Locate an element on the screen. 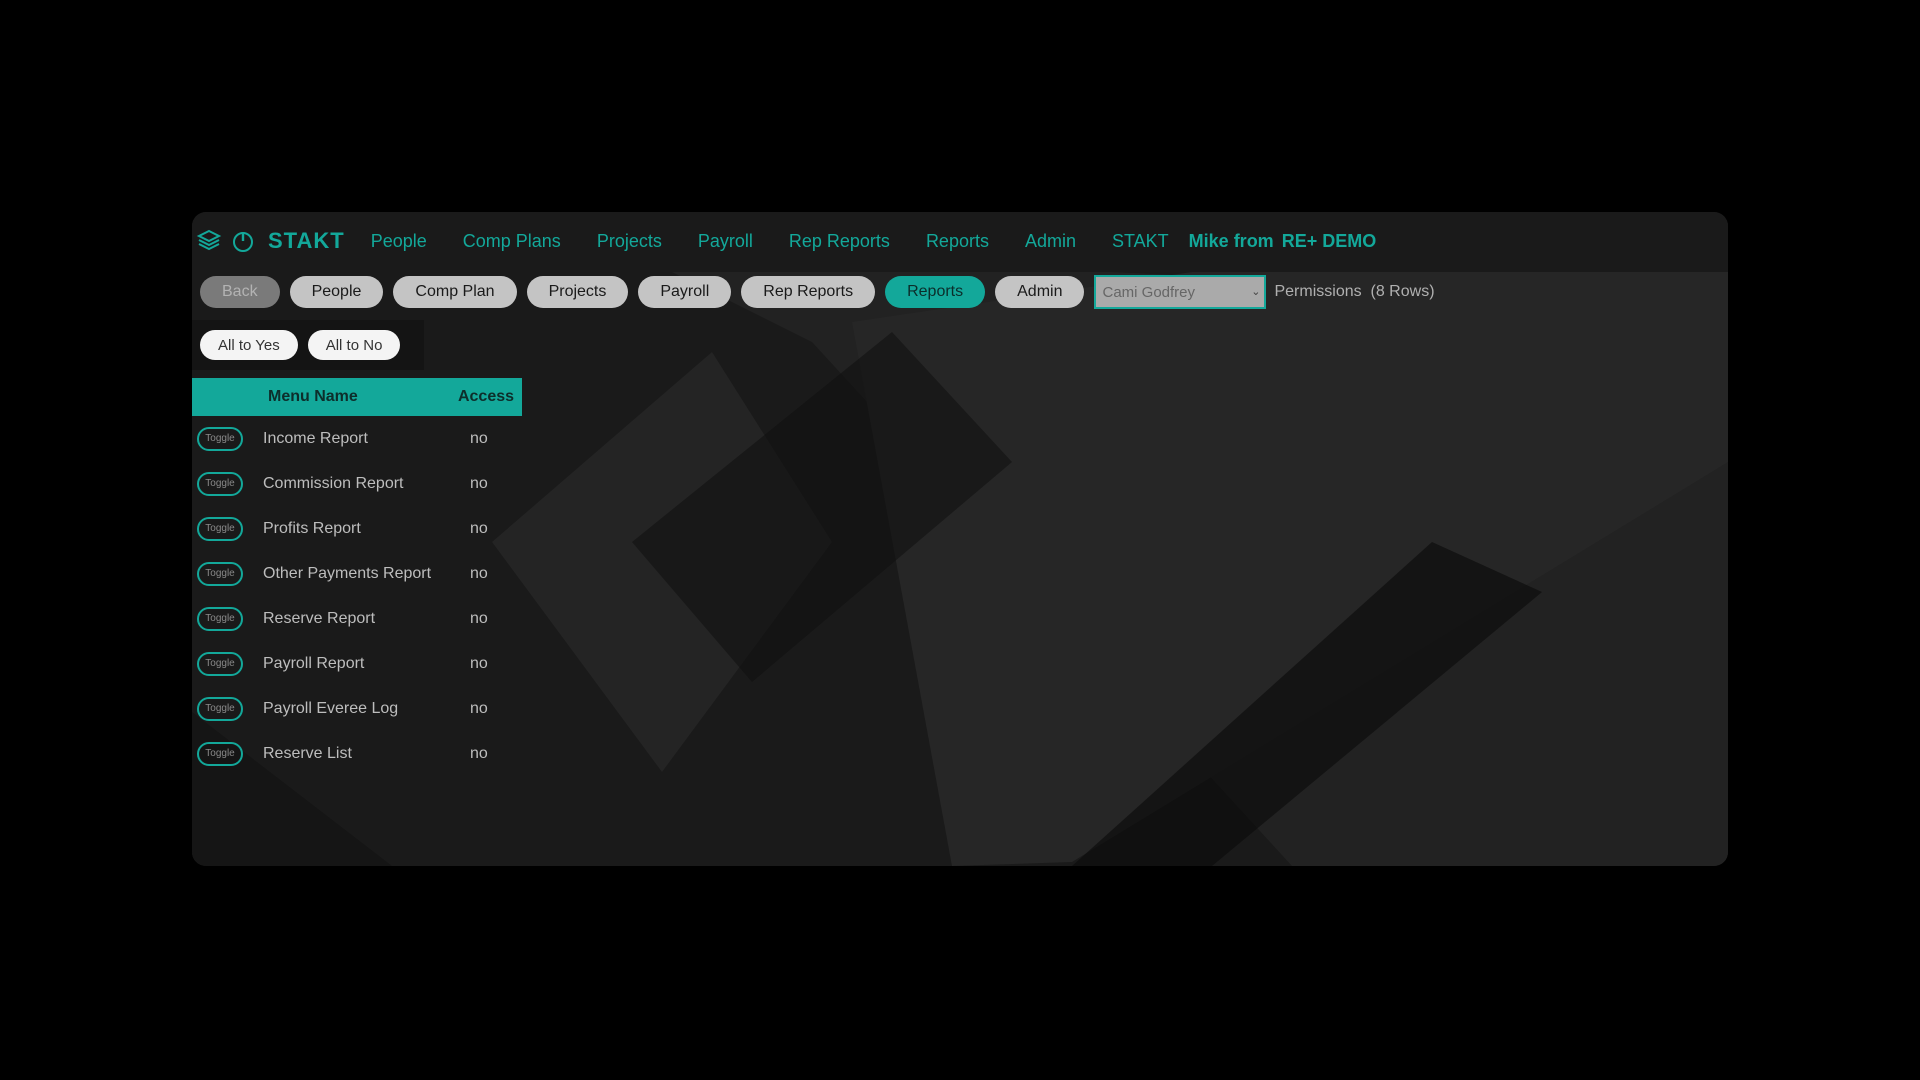 The image size is (1920, 1080). back-button: Back is located at coordinates (240, 292).